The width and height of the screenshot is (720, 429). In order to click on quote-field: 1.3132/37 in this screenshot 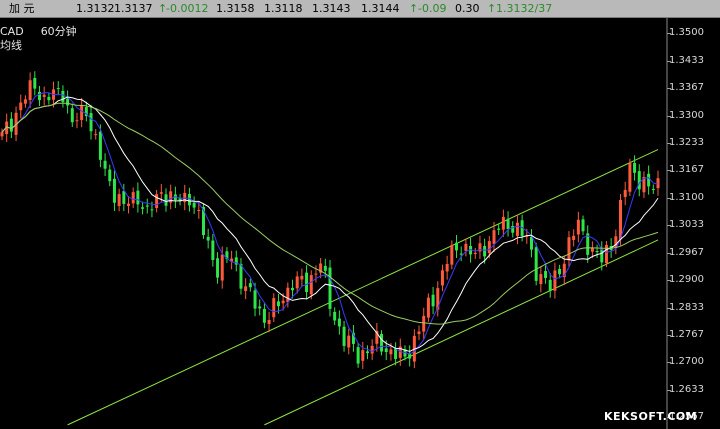, I will do `click(524, 8)`.